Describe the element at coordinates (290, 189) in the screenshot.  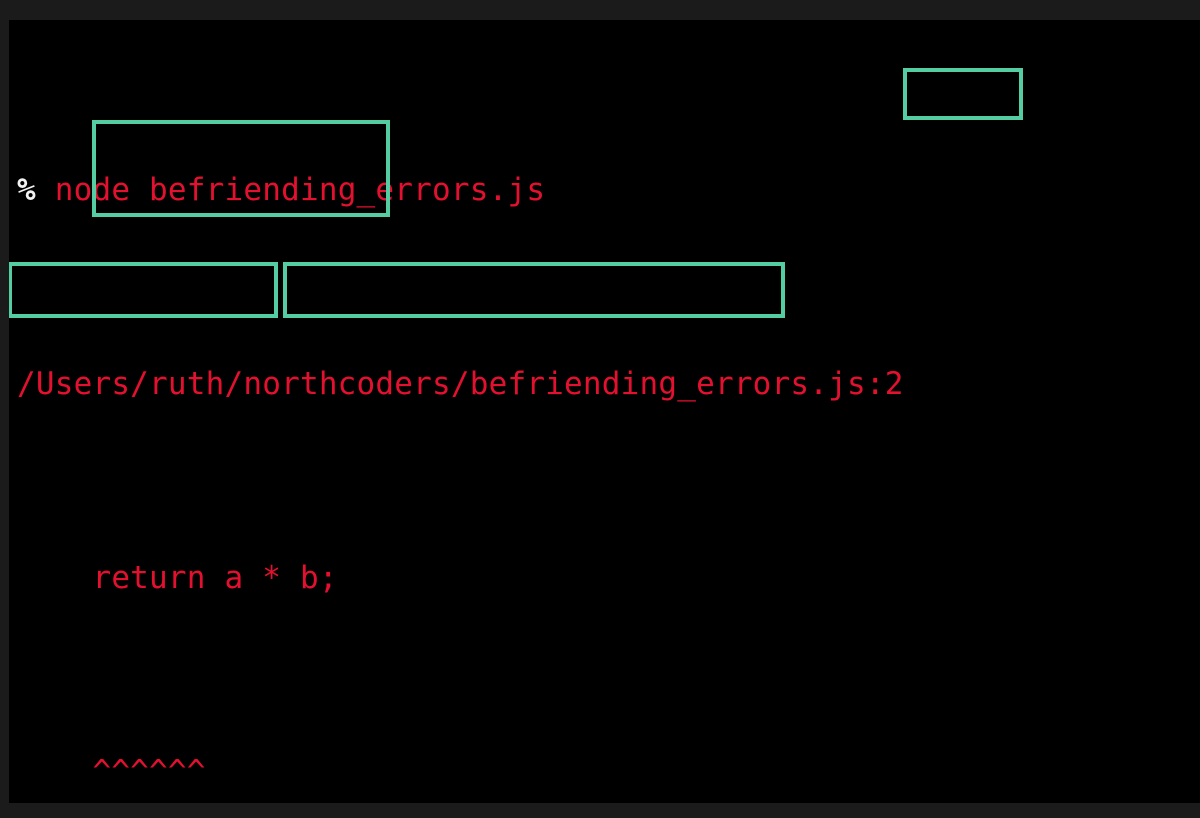
I see `command-text: node befriending_errors.js` at that location.